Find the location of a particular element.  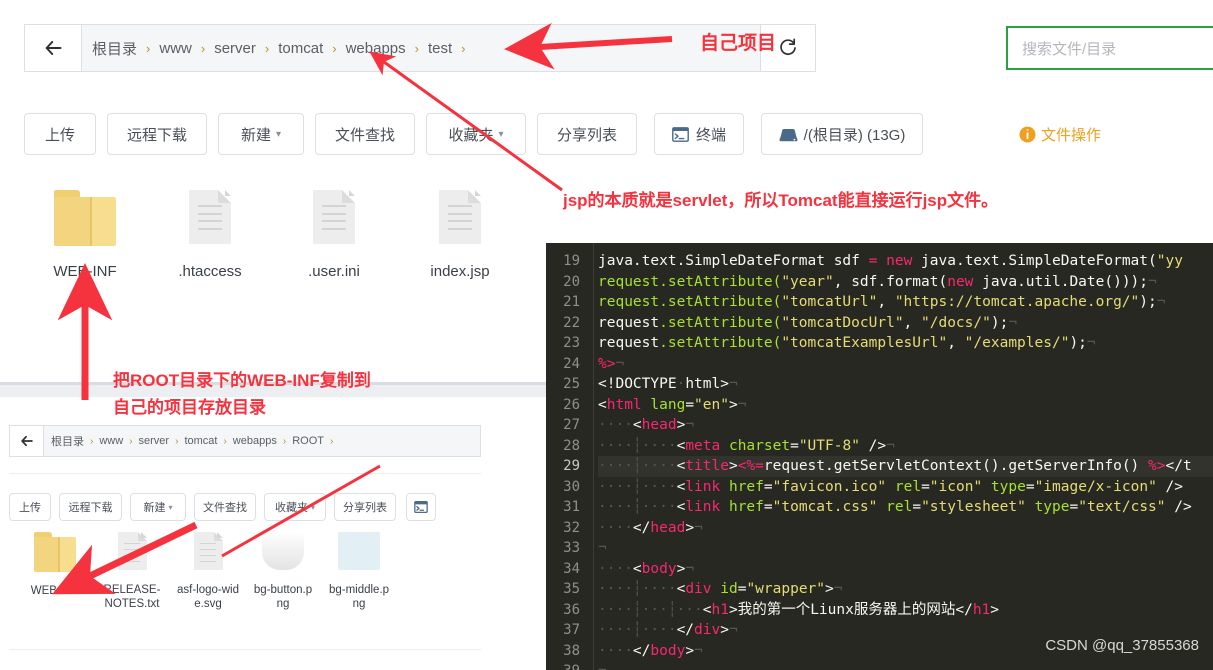

code-line: <!DOCTYPE·html>¬ is located at coordinates (905, 384).